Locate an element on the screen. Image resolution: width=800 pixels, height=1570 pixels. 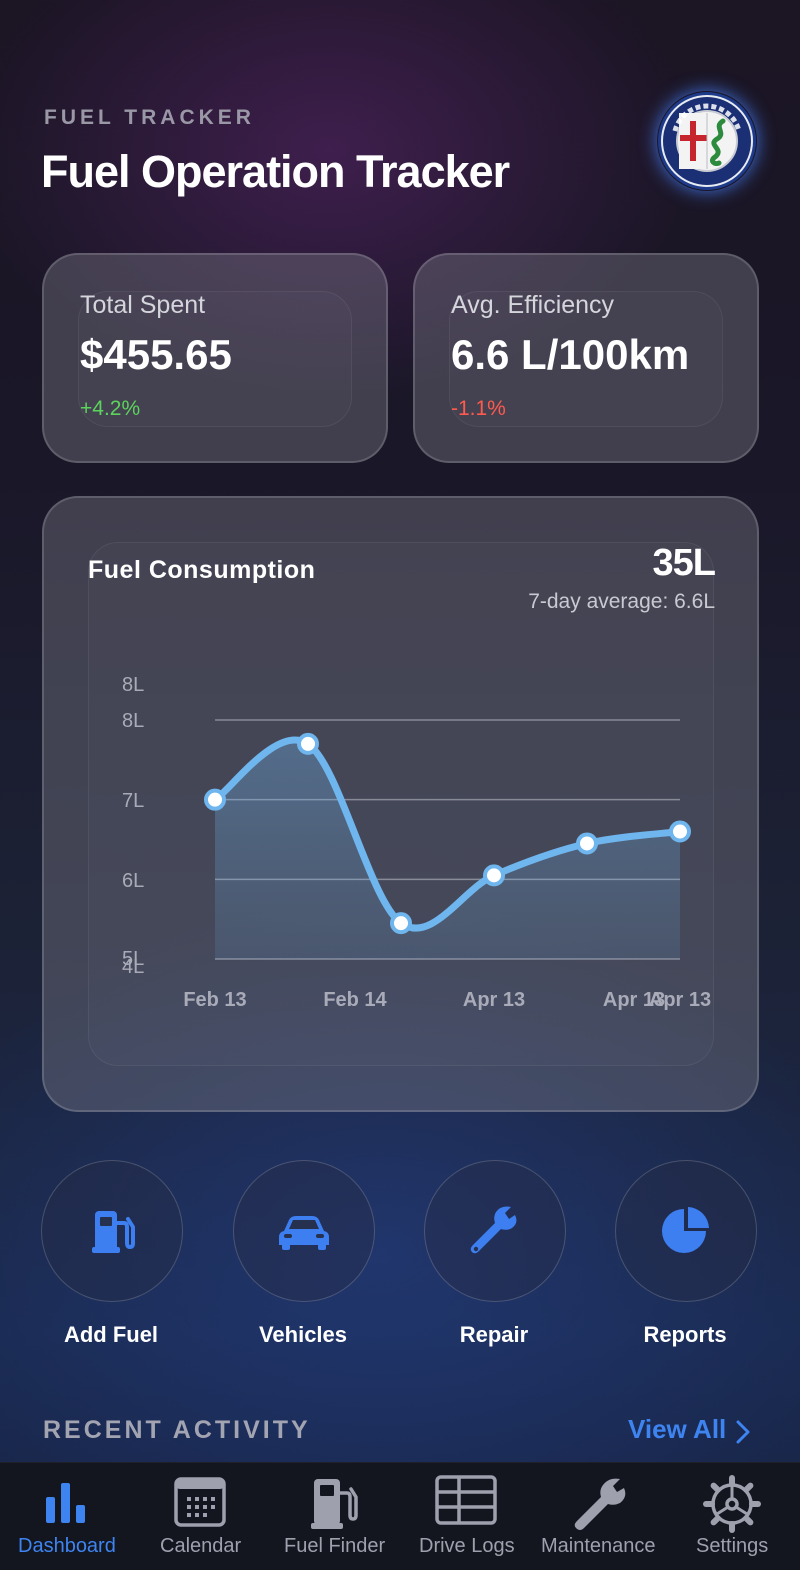
vehicles-label: Vehicles is located at coordinates (303, 1334).